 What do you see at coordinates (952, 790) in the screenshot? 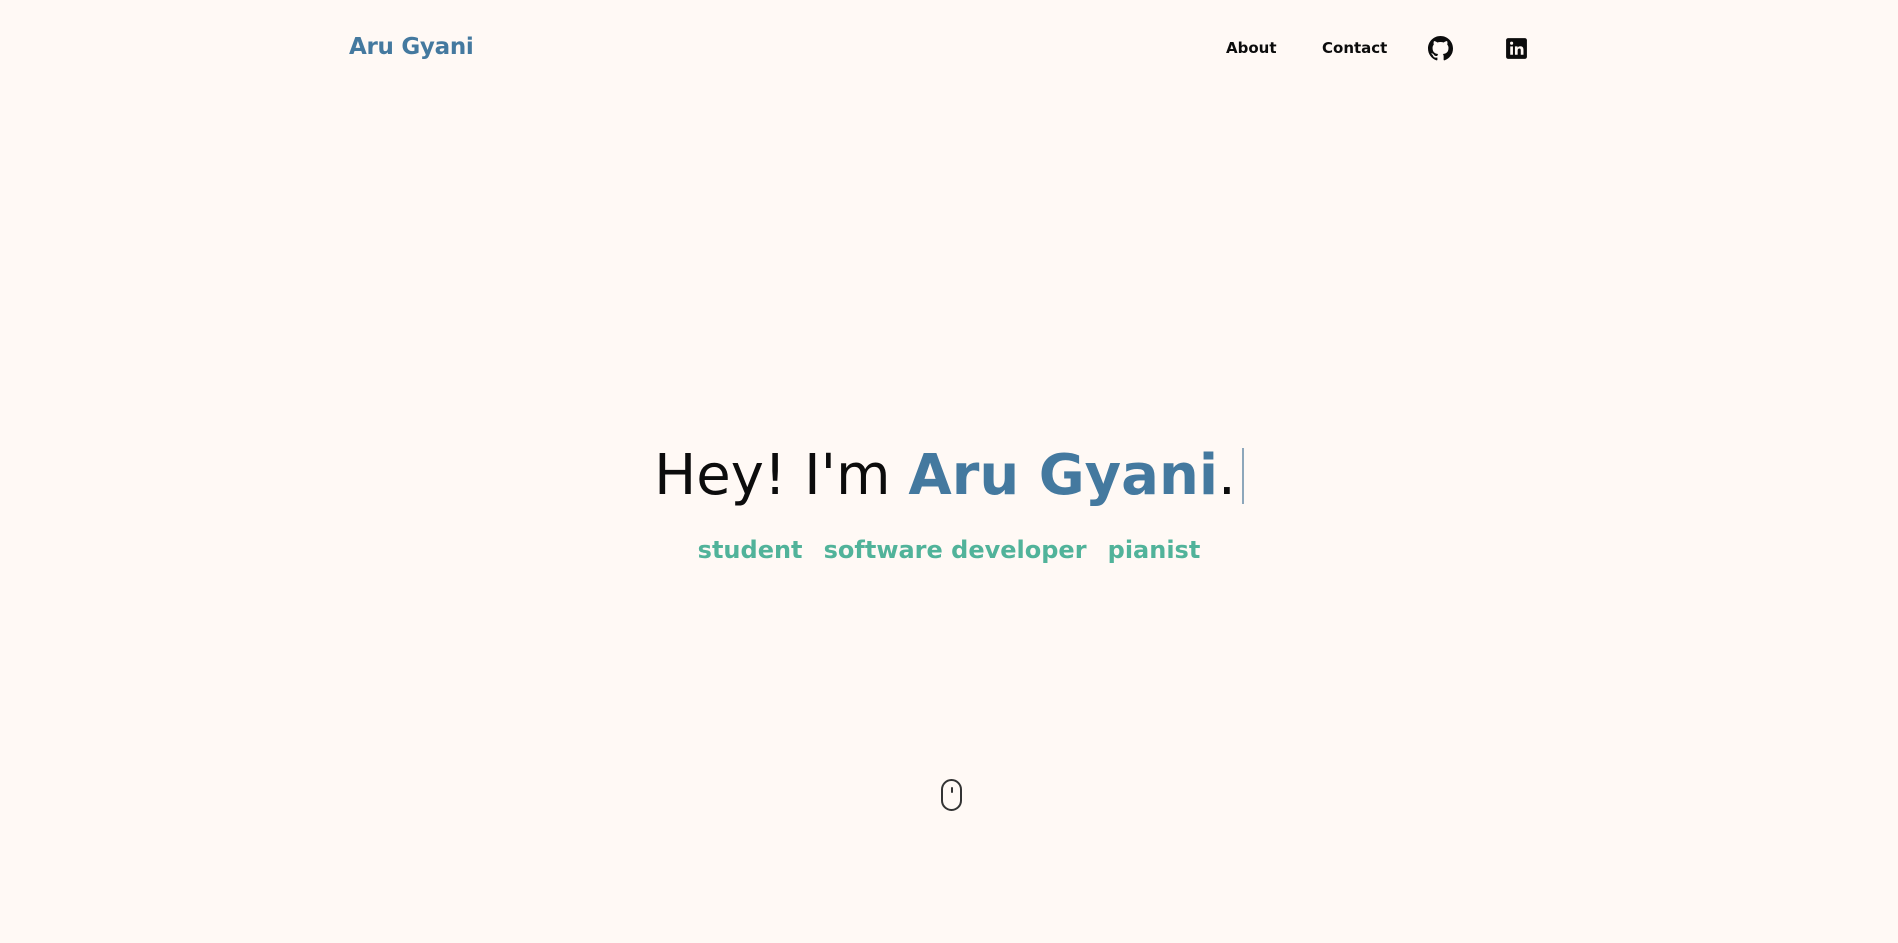
I see `mouse-wheel` at bounding box center [952, 790].